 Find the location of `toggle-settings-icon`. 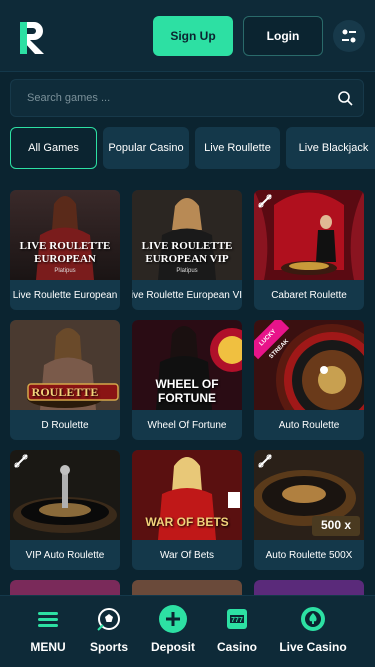

toggle-settings-icon is located at coordinates (349, 36).